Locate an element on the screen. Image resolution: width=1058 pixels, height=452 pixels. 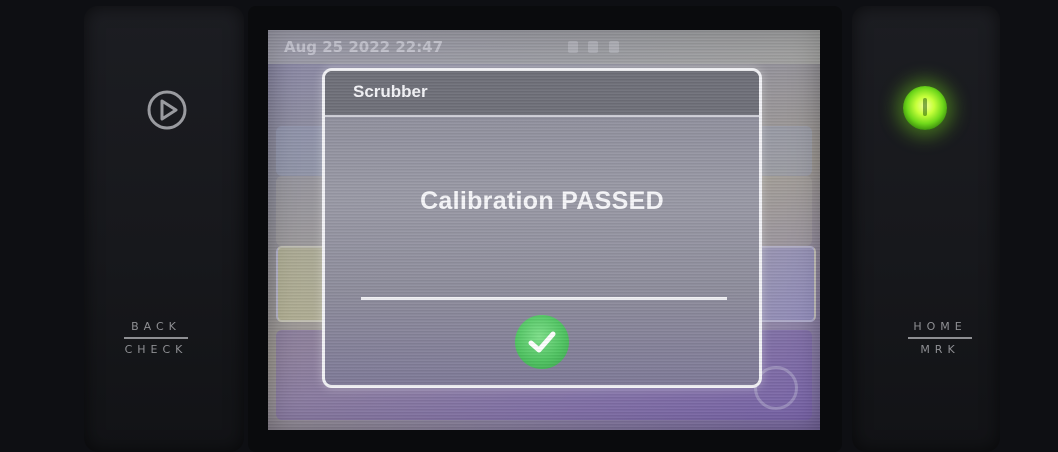
right-key-panel is located at coordinates (926, 229).